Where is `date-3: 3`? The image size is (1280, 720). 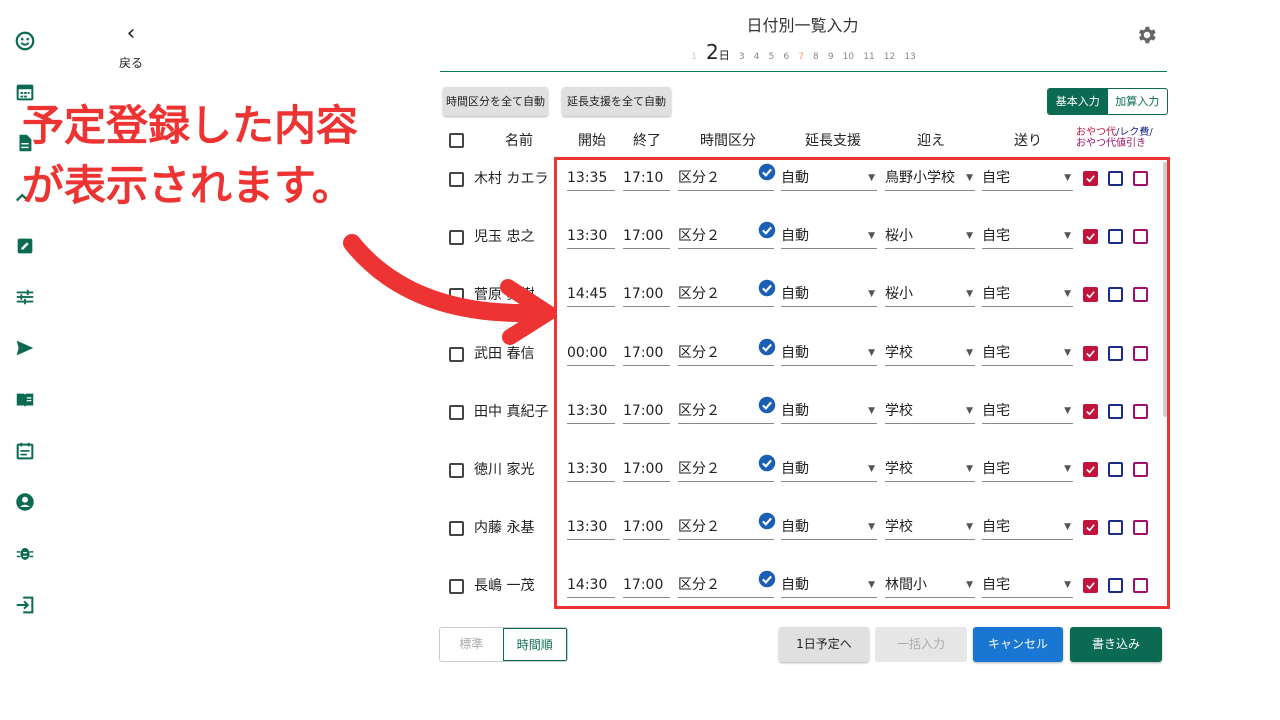
date-3: 3 is located at coordinates (742, 57).